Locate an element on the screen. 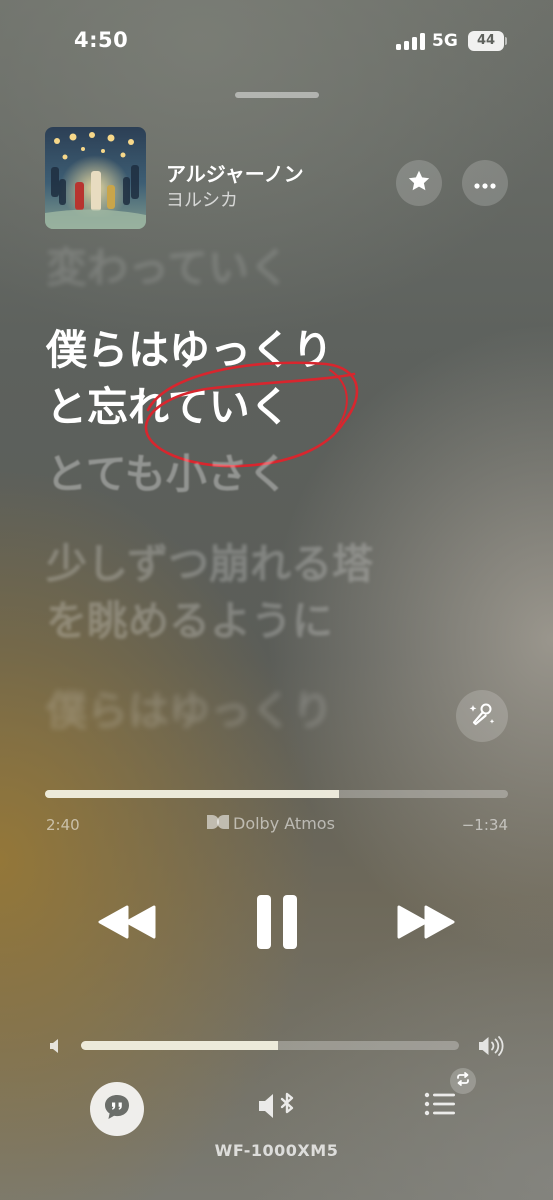  pause-icon is located at coordinates (277, 924).